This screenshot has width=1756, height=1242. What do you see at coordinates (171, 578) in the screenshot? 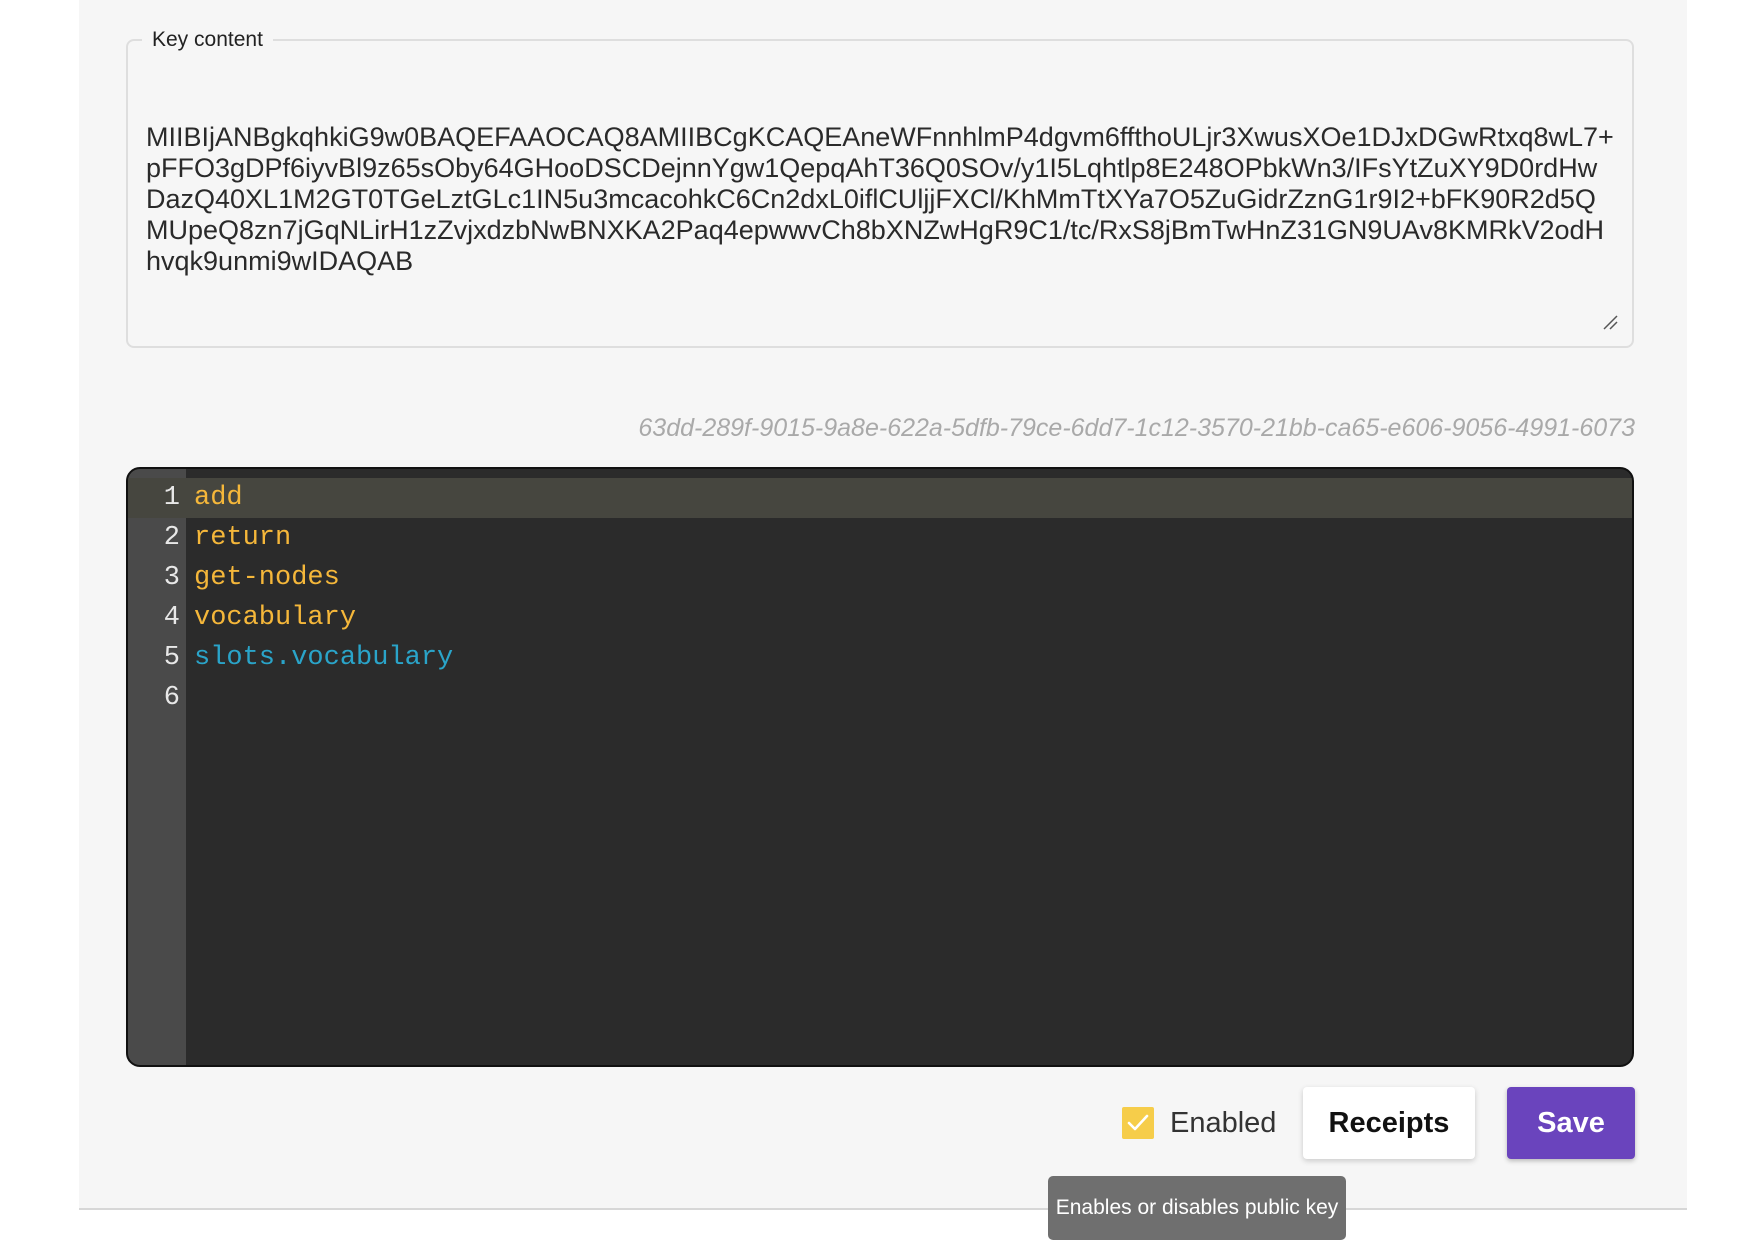
I see `line-number: 3` at bounding box center [171, 578].